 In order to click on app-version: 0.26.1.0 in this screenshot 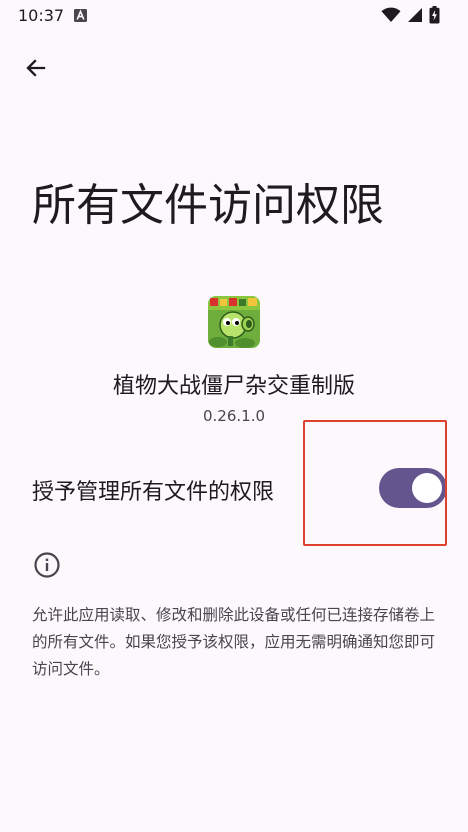, I will do `click(234, 416)`.